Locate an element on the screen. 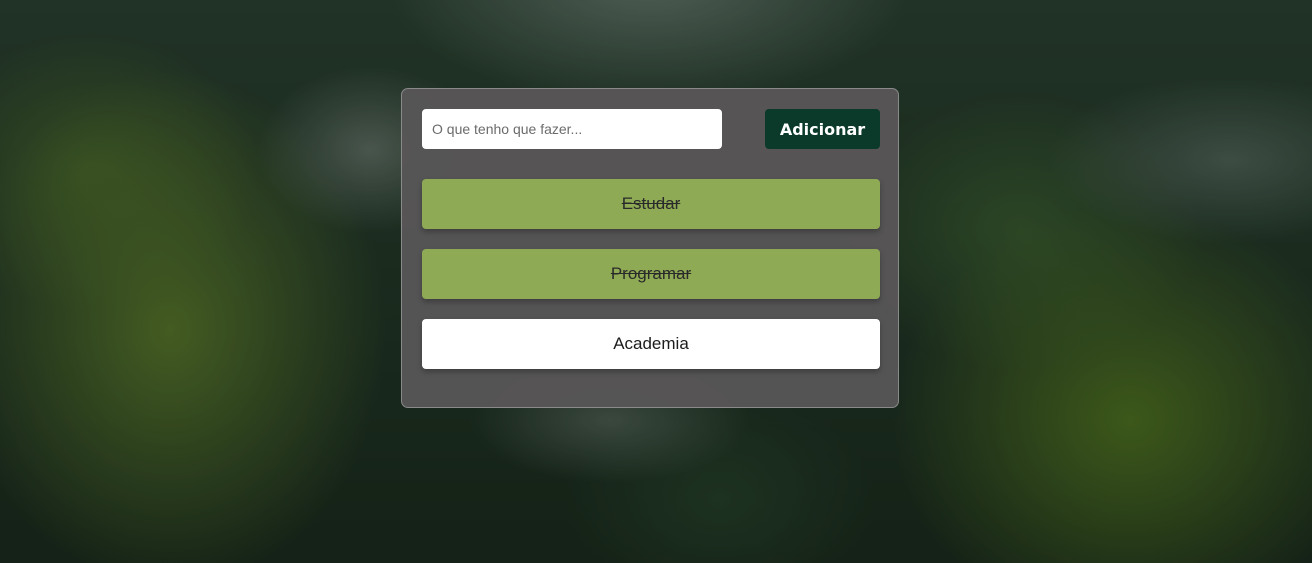 This screenshot has width=1312, height=563. task-list: Estudar Programar Academia is located at coordinates (651, 284).